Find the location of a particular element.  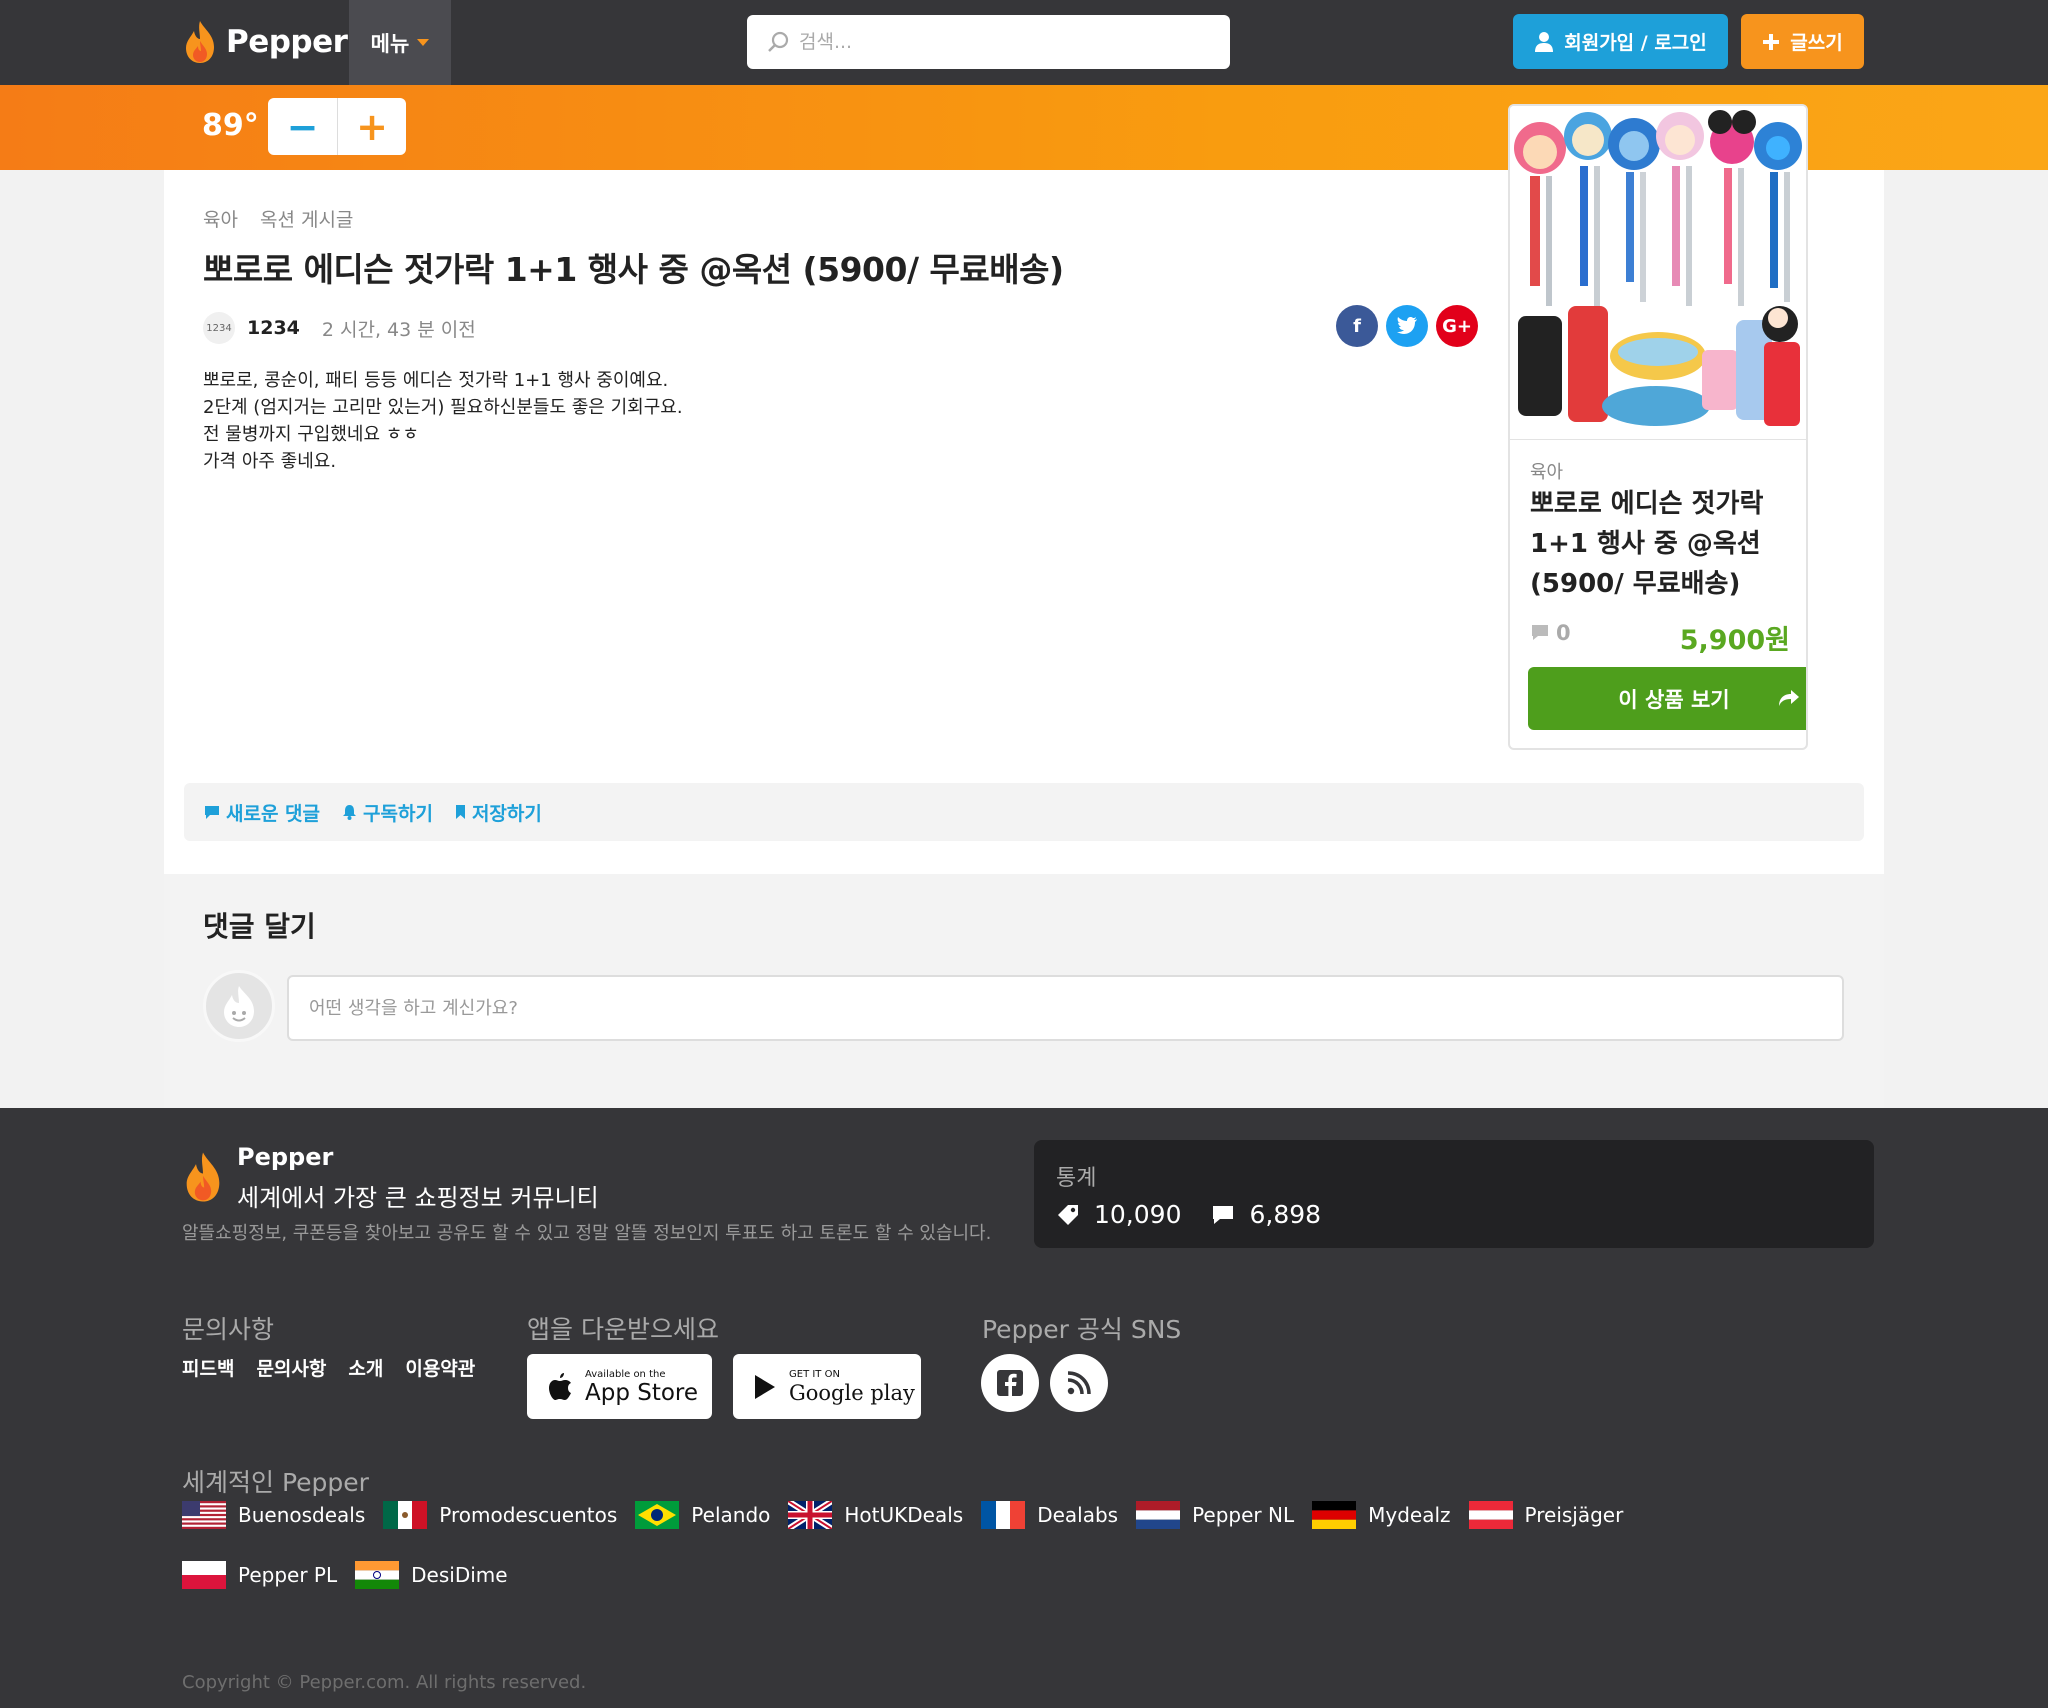

stats-label: 통계 is located at coordinates (1076, 1178).